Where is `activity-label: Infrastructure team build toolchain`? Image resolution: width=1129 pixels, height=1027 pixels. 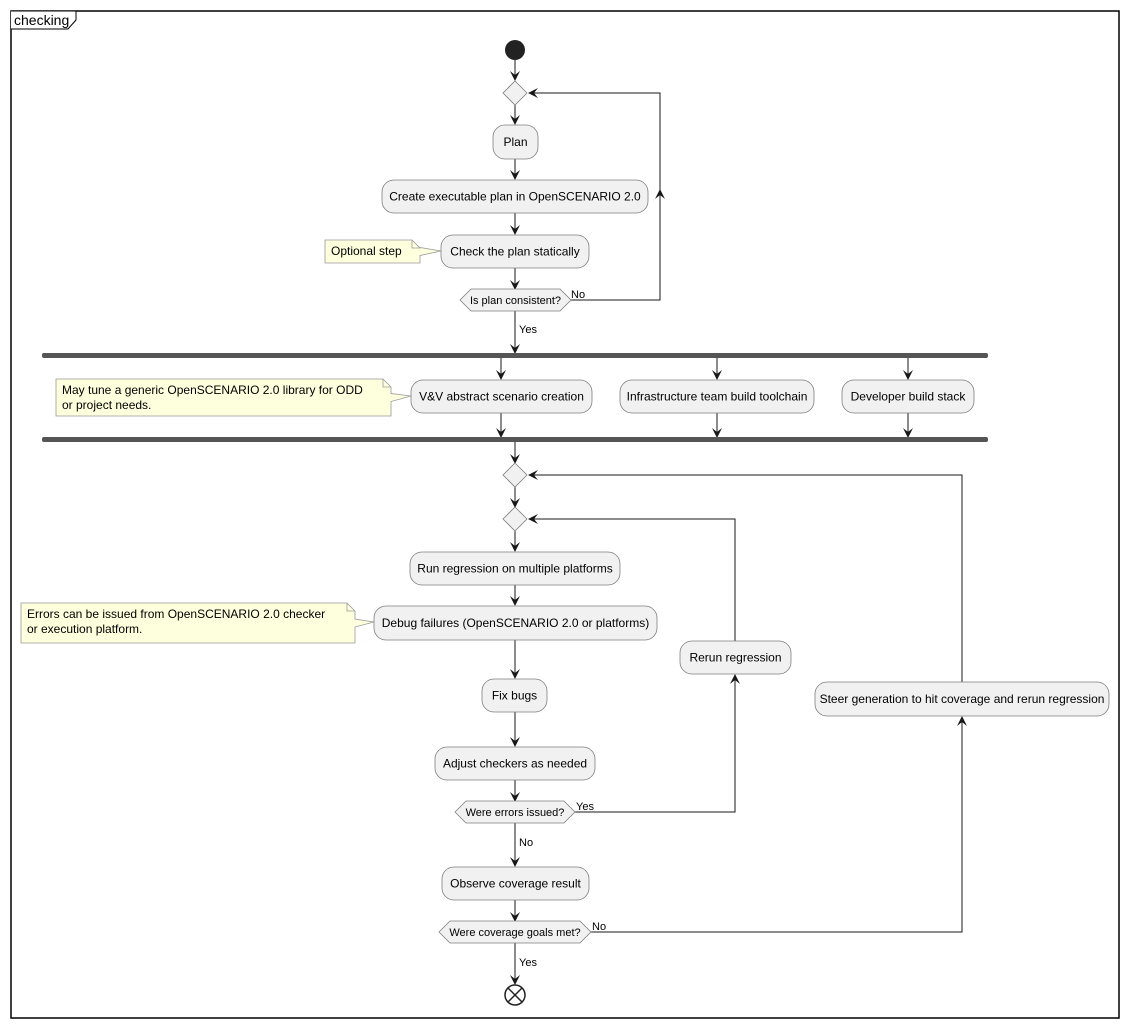 activity-label: Infrastructure team build toolchain is located at coordinates (717, 397).